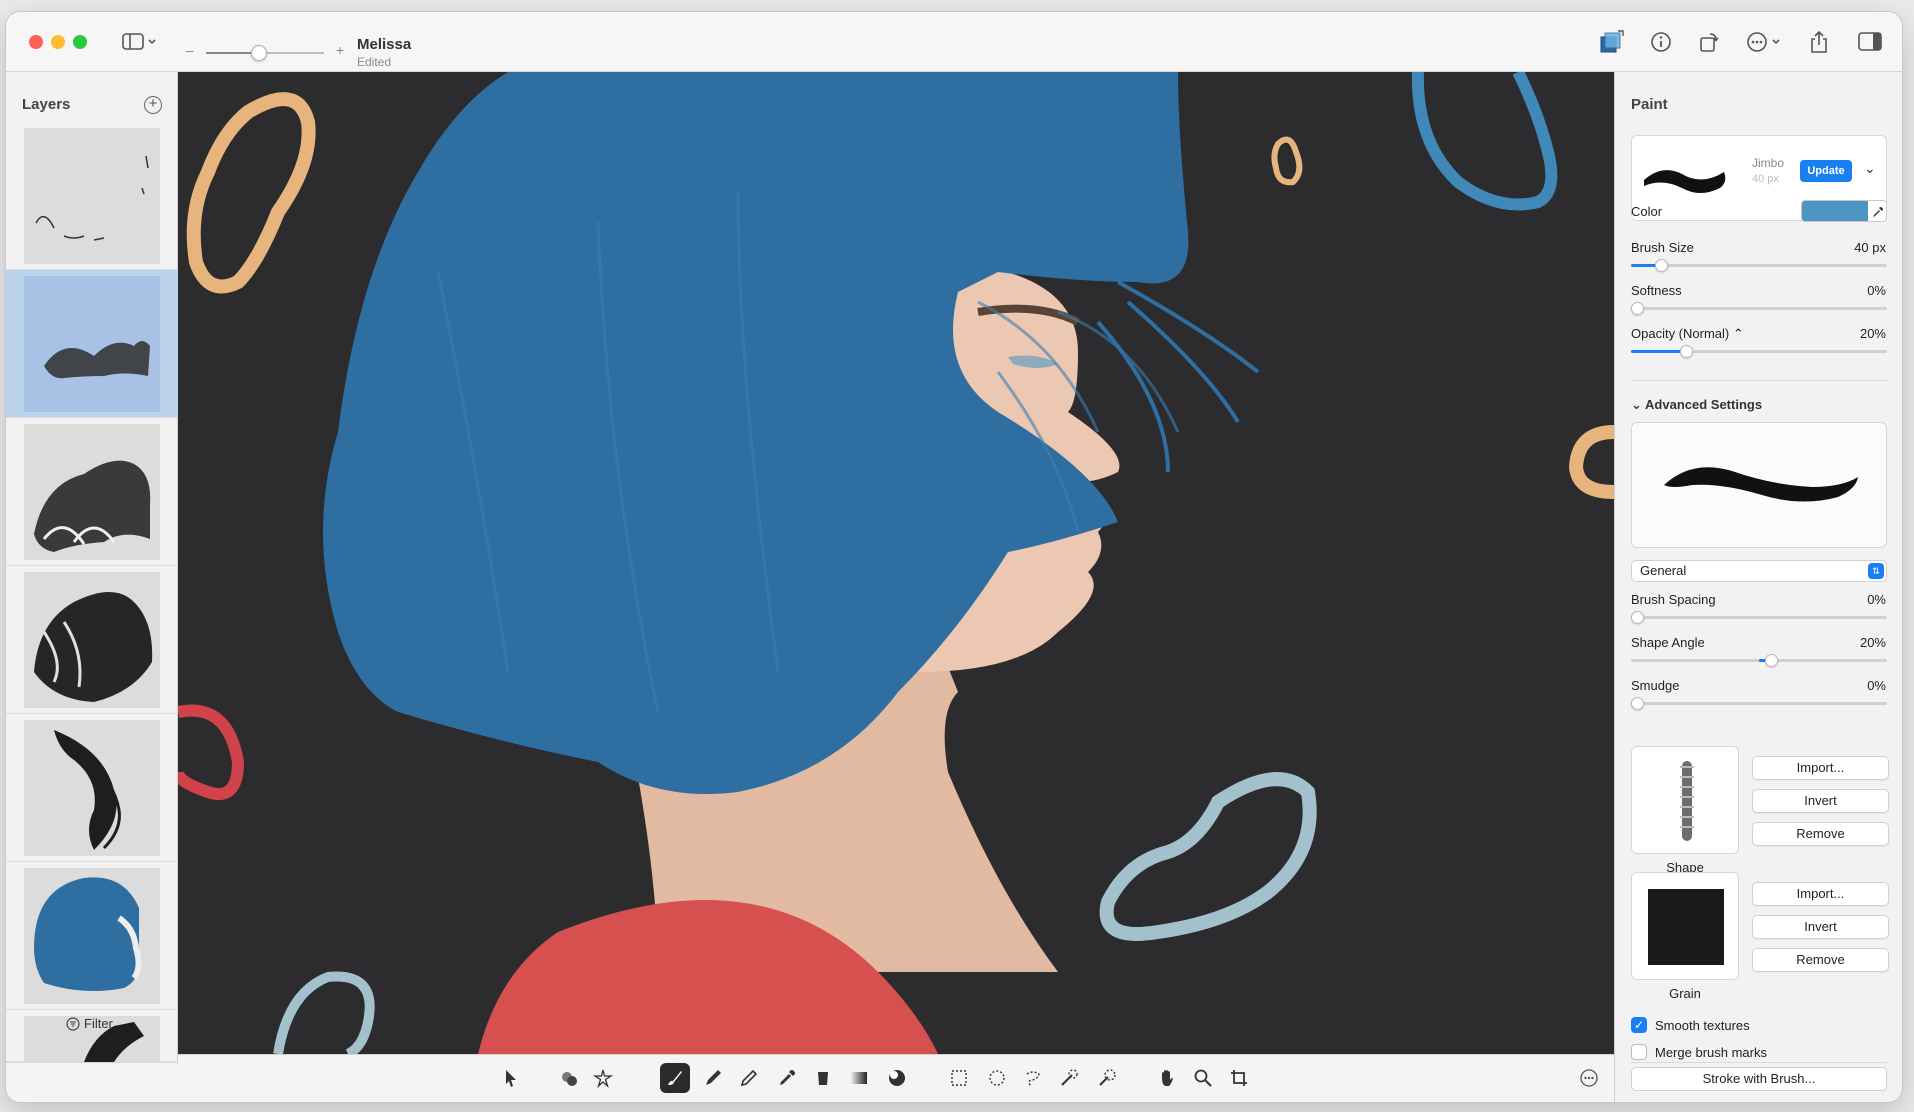  I want to click on rectangle-select-icon, so click(959, 1078).